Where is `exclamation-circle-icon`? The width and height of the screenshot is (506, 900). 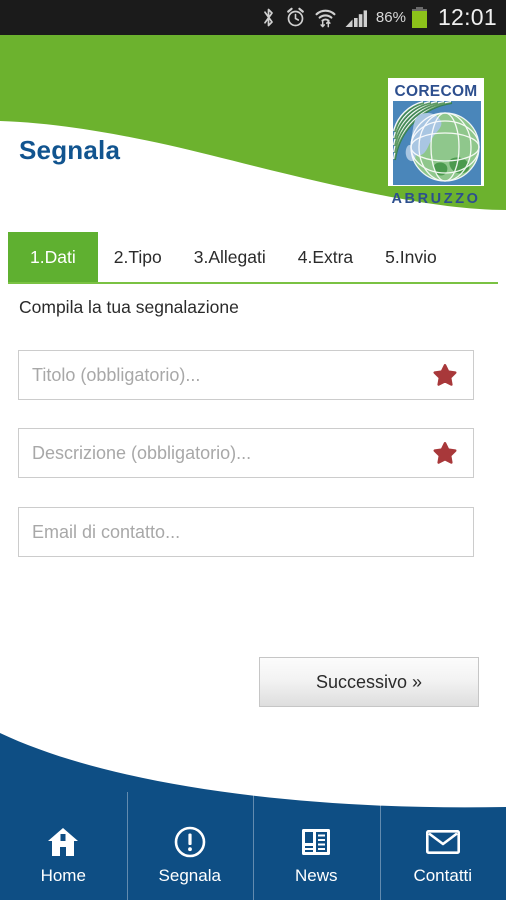 exclamation-circle-icon is located at coordinates (190, 842).